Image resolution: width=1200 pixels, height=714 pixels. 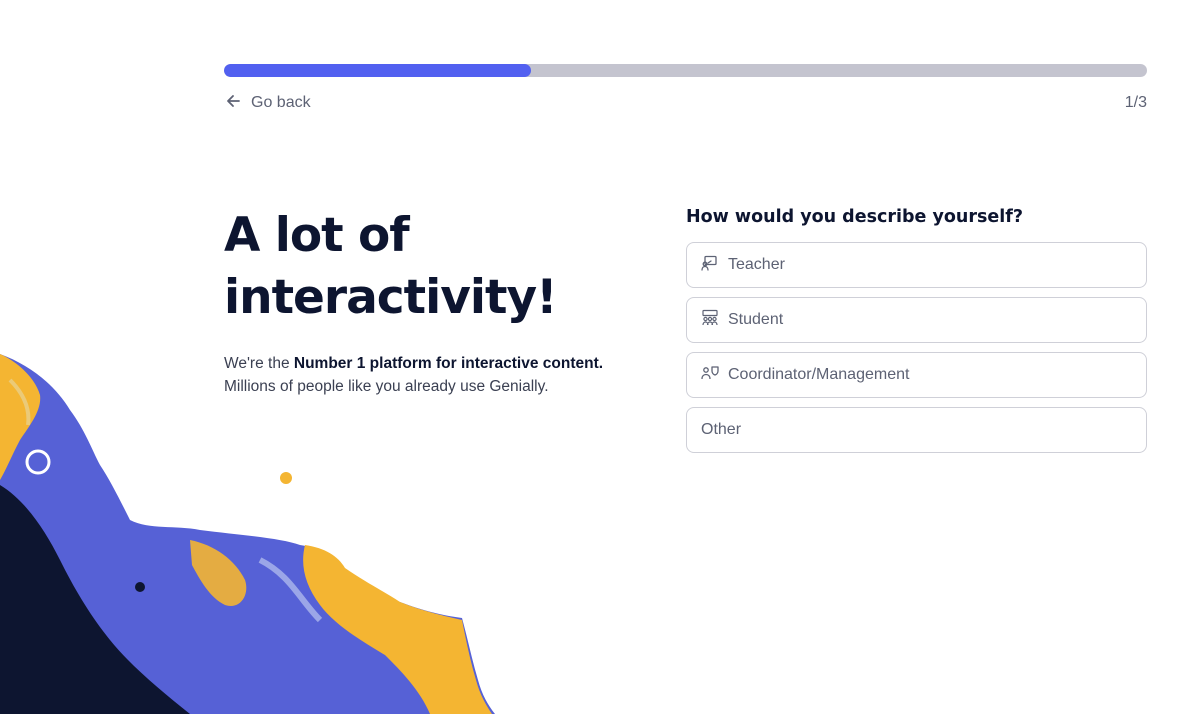 What do you see at coordinates (1135, 102) in the screenshot?
I see `step-counter: 1/3` at bounding box center [1135, 102].